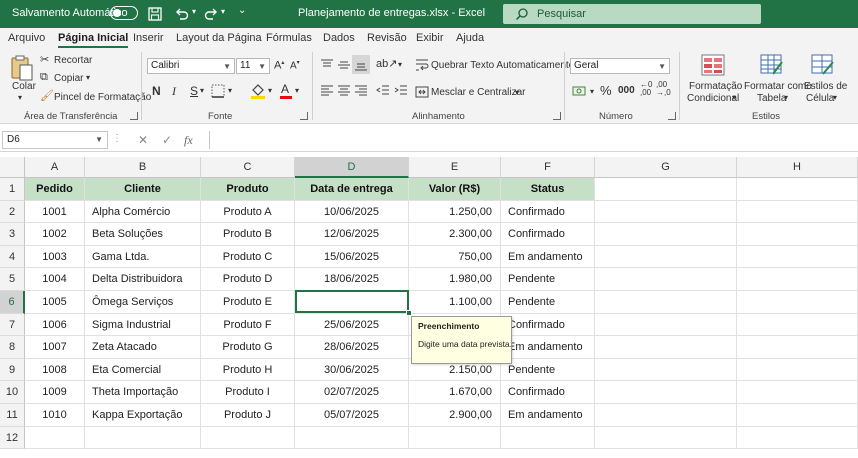  I want to click on table-cell: 02/07/2025, so click(352, 392).